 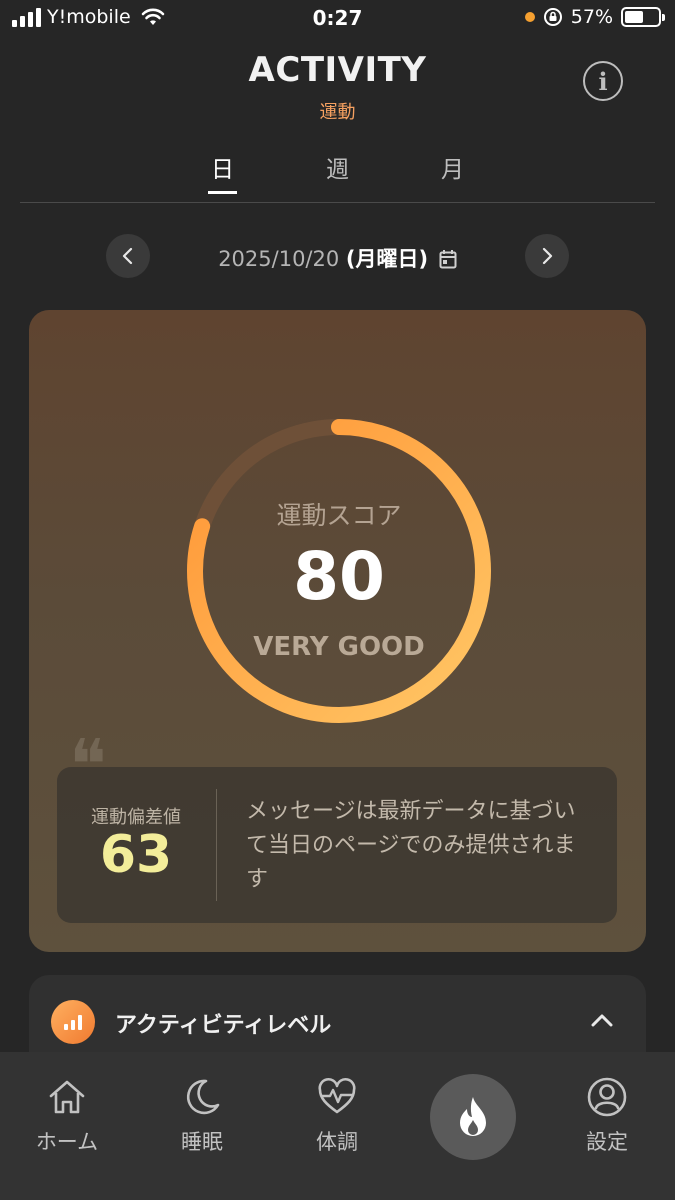 I want to click on date-picker: 2025/10/20 (月曜日), so click(x=337, y=258).